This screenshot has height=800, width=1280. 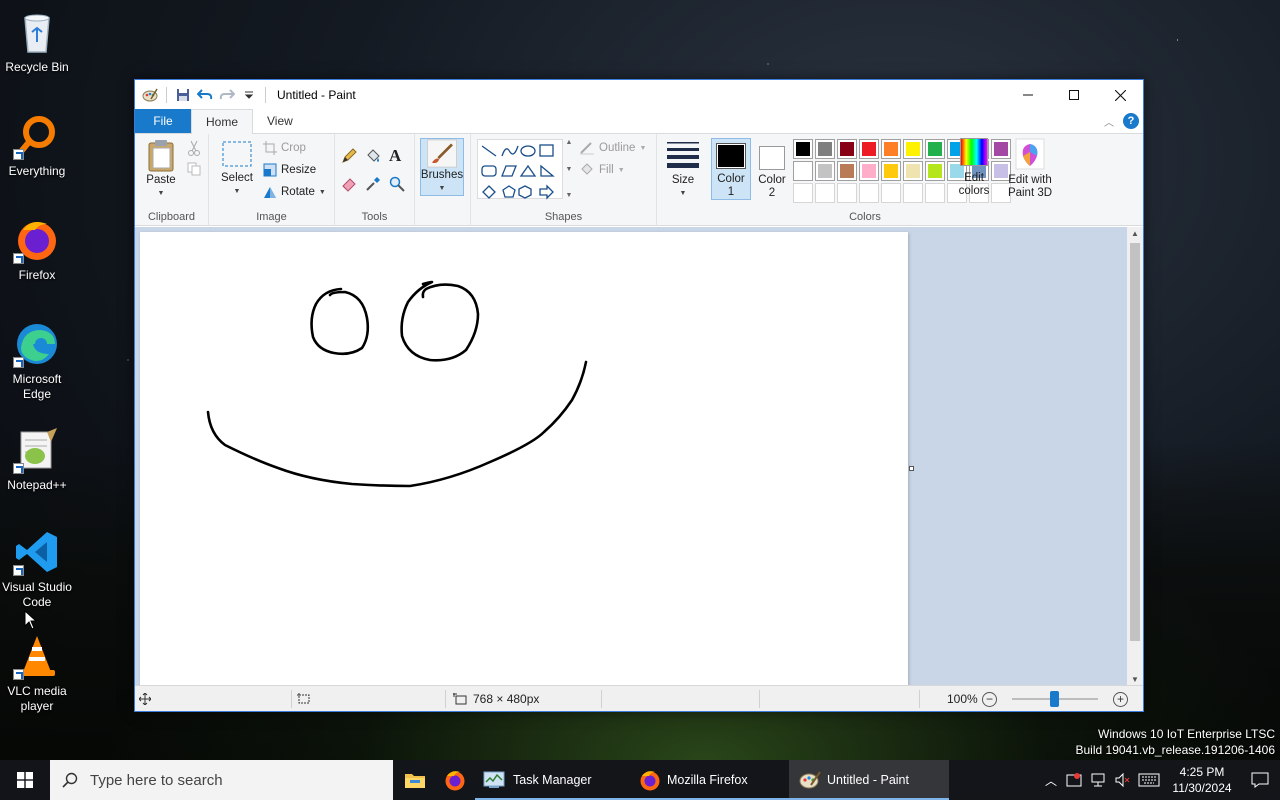 I want to click on resize-button: Resize, so click(x=289, y=170).